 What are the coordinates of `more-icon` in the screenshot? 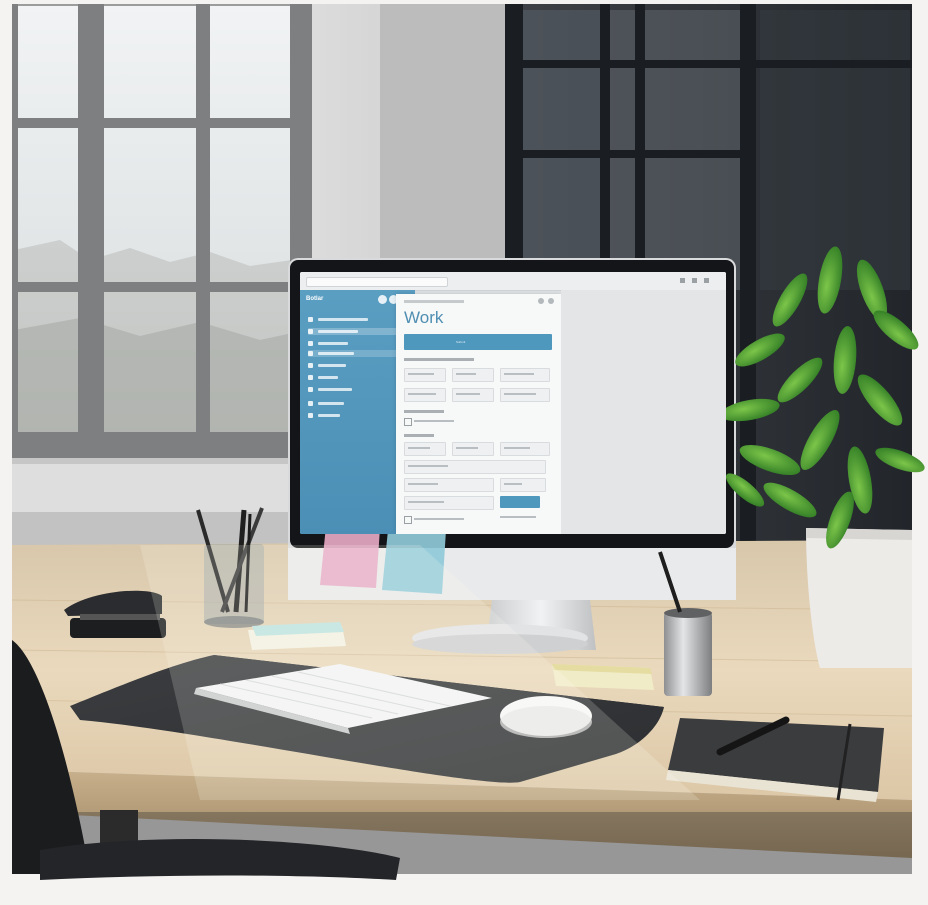 It's located at (551, 301).